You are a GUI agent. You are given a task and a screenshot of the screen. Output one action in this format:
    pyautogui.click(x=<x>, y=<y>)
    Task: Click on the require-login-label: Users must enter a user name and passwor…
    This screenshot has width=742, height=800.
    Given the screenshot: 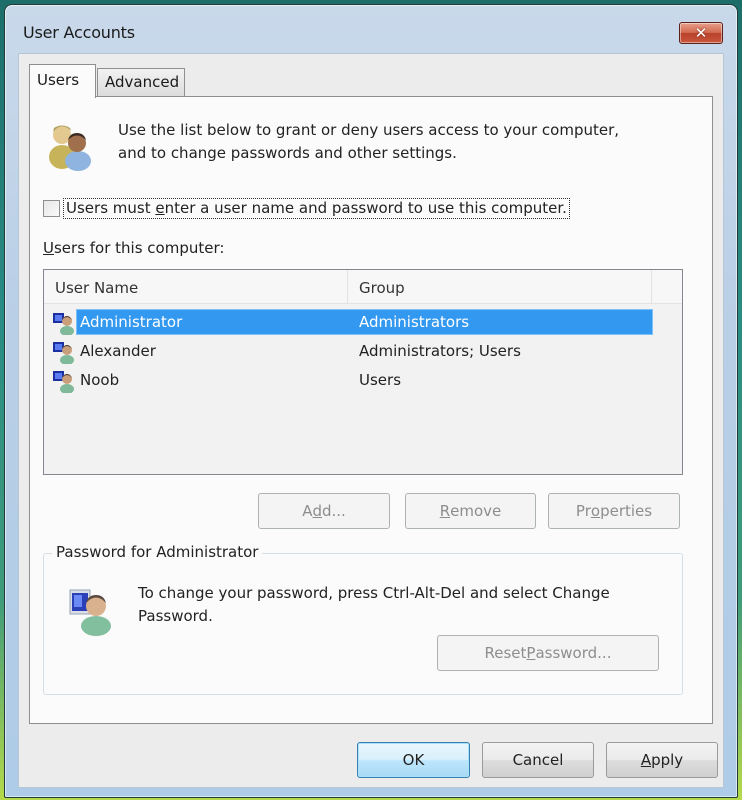 What is the action you would take?
    pyautogui.click(x=316, y=208)
    